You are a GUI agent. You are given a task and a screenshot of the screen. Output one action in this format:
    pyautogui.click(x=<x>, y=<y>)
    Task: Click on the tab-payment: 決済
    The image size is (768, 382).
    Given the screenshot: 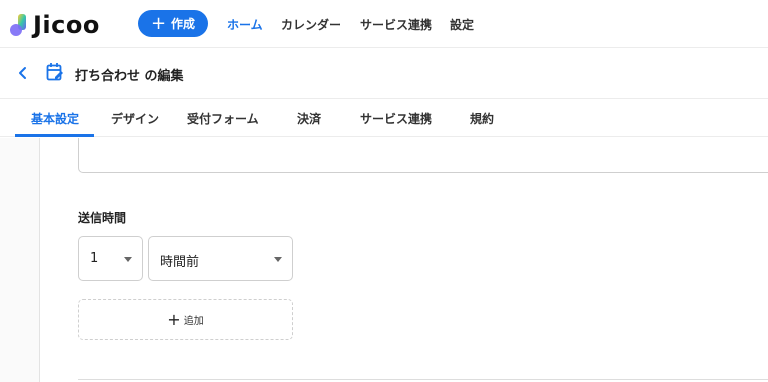 What is the action you would take?
    pyautogui.click(x=309, y=118)
    